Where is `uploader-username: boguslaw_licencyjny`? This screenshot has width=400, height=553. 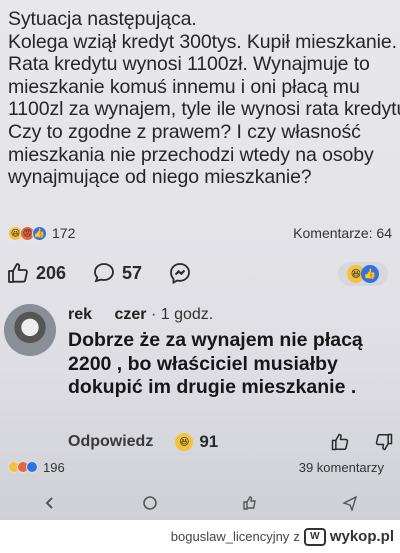
uploader-username: boguslaw_licencyjny is located at coordinates (230, 536).